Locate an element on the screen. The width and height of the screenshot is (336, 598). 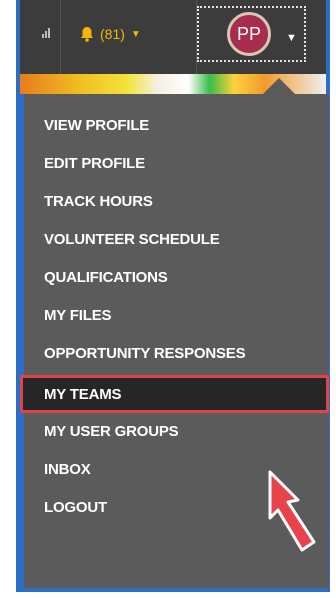
signal-icon is located at coordinates (46, 32).